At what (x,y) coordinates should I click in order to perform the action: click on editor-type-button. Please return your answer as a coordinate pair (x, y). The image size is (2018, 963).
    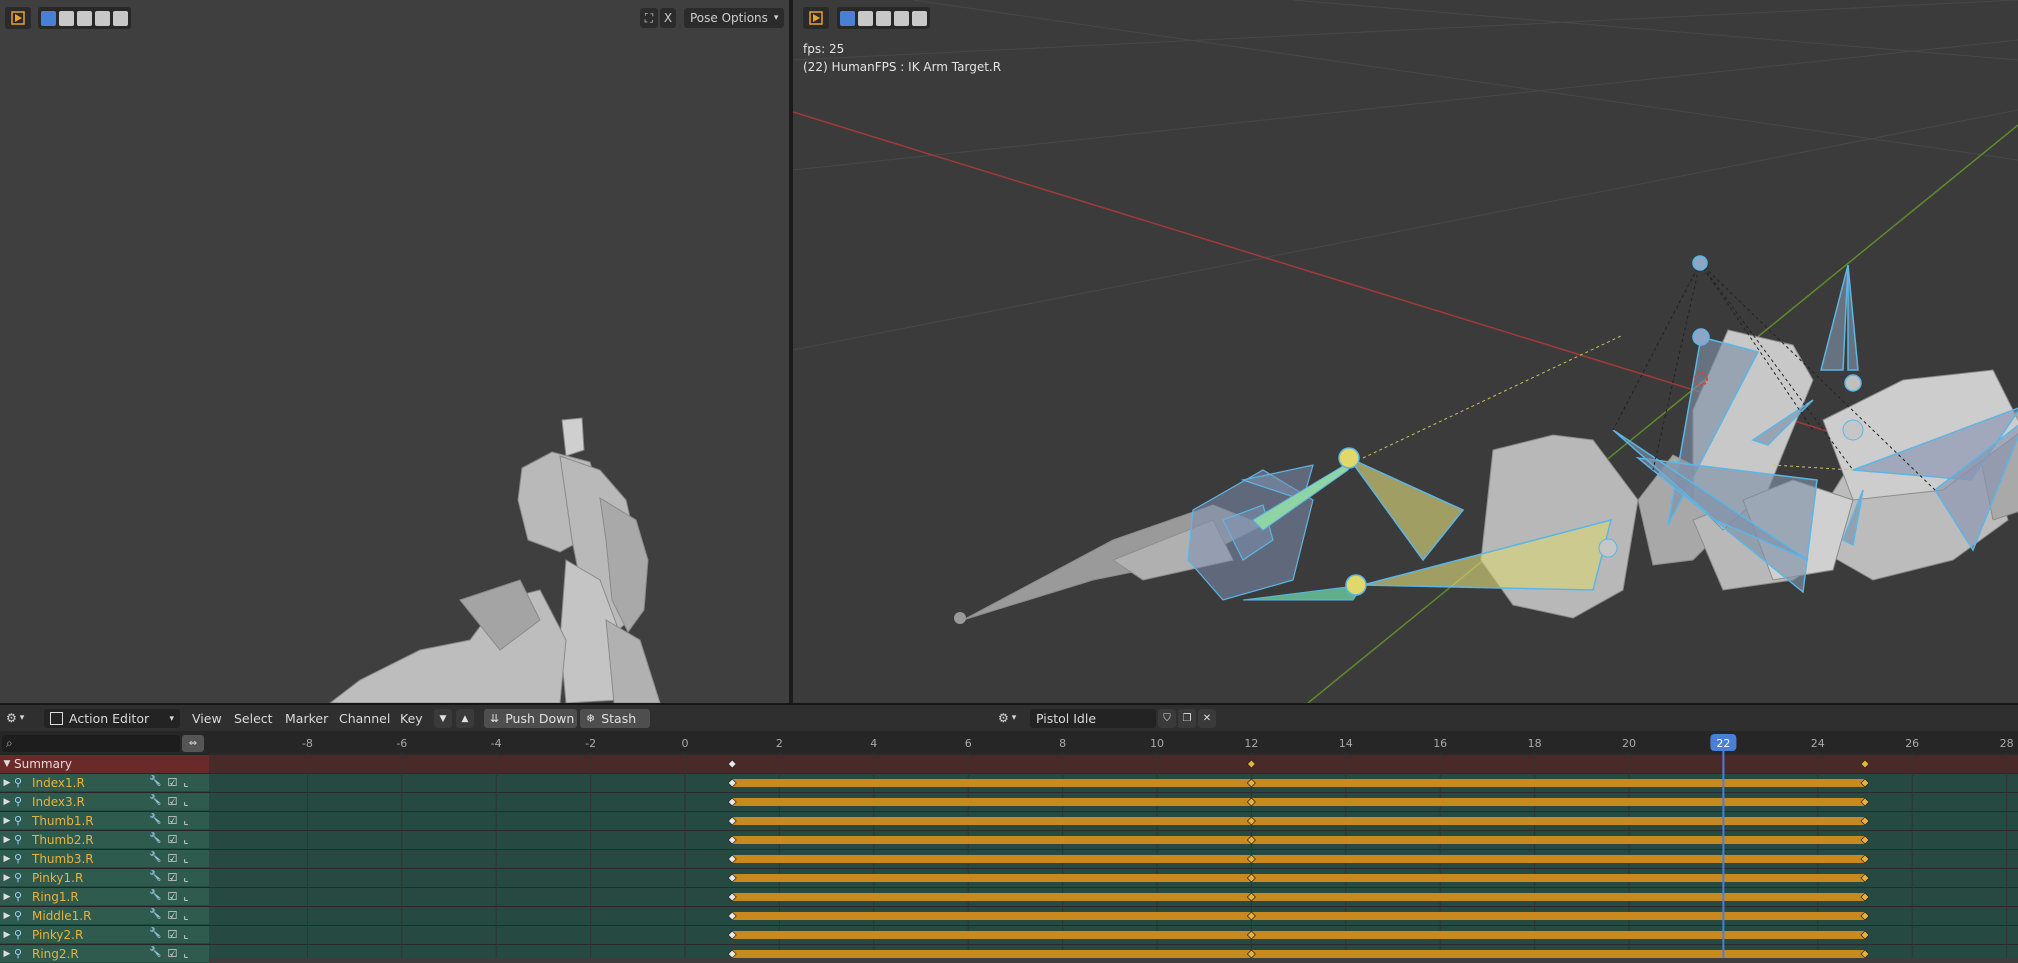
    Looking at the image, I should click on (18, 18).